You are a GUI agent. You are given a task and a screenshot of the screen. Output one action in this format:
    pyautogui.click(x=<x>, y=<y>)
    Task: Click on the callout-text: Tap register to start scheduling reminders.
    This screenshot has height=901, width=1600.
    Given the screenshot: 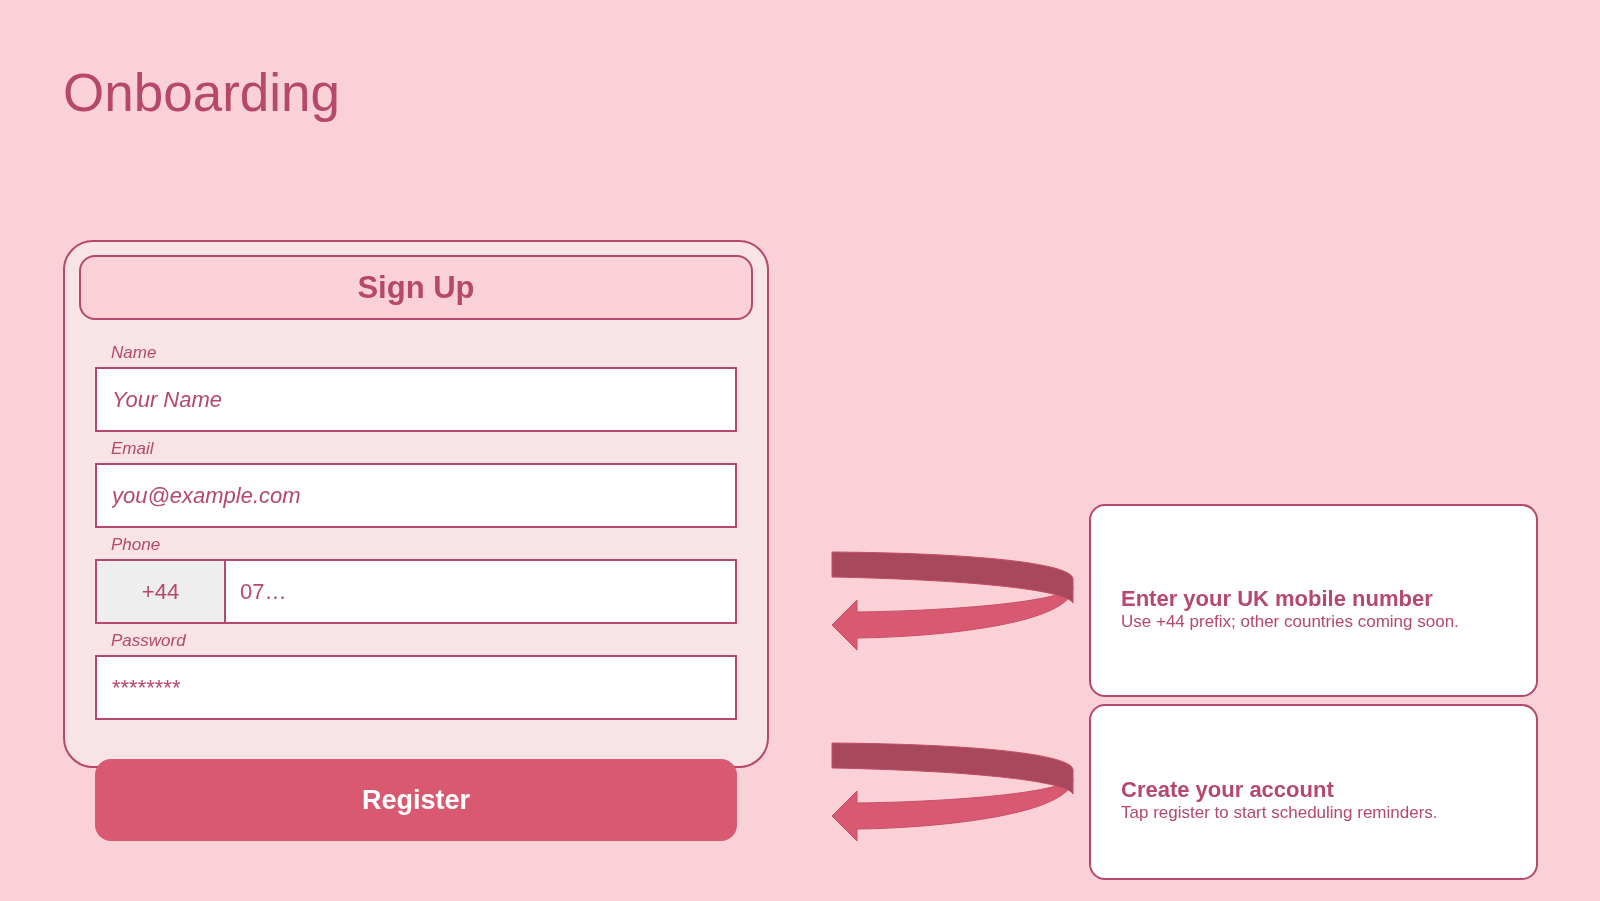 What is the action you would take?
    pyautogui.click(x=1279, y=813)
    